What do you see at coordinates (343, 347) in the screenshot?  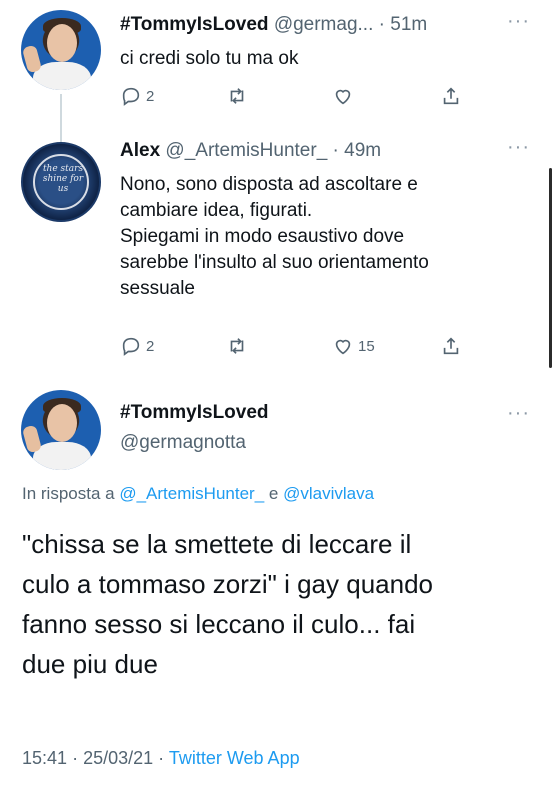 I see `like-icon` at bounding box center [343, 347].